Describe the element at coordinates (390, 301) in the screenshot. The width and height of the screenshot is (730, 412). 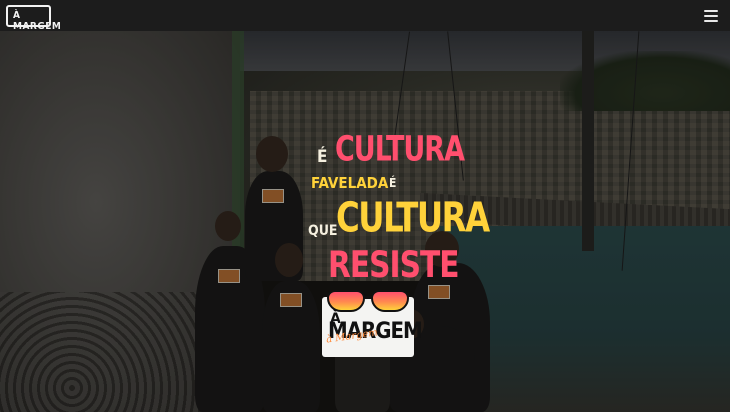
I see `right-lens` at that location.